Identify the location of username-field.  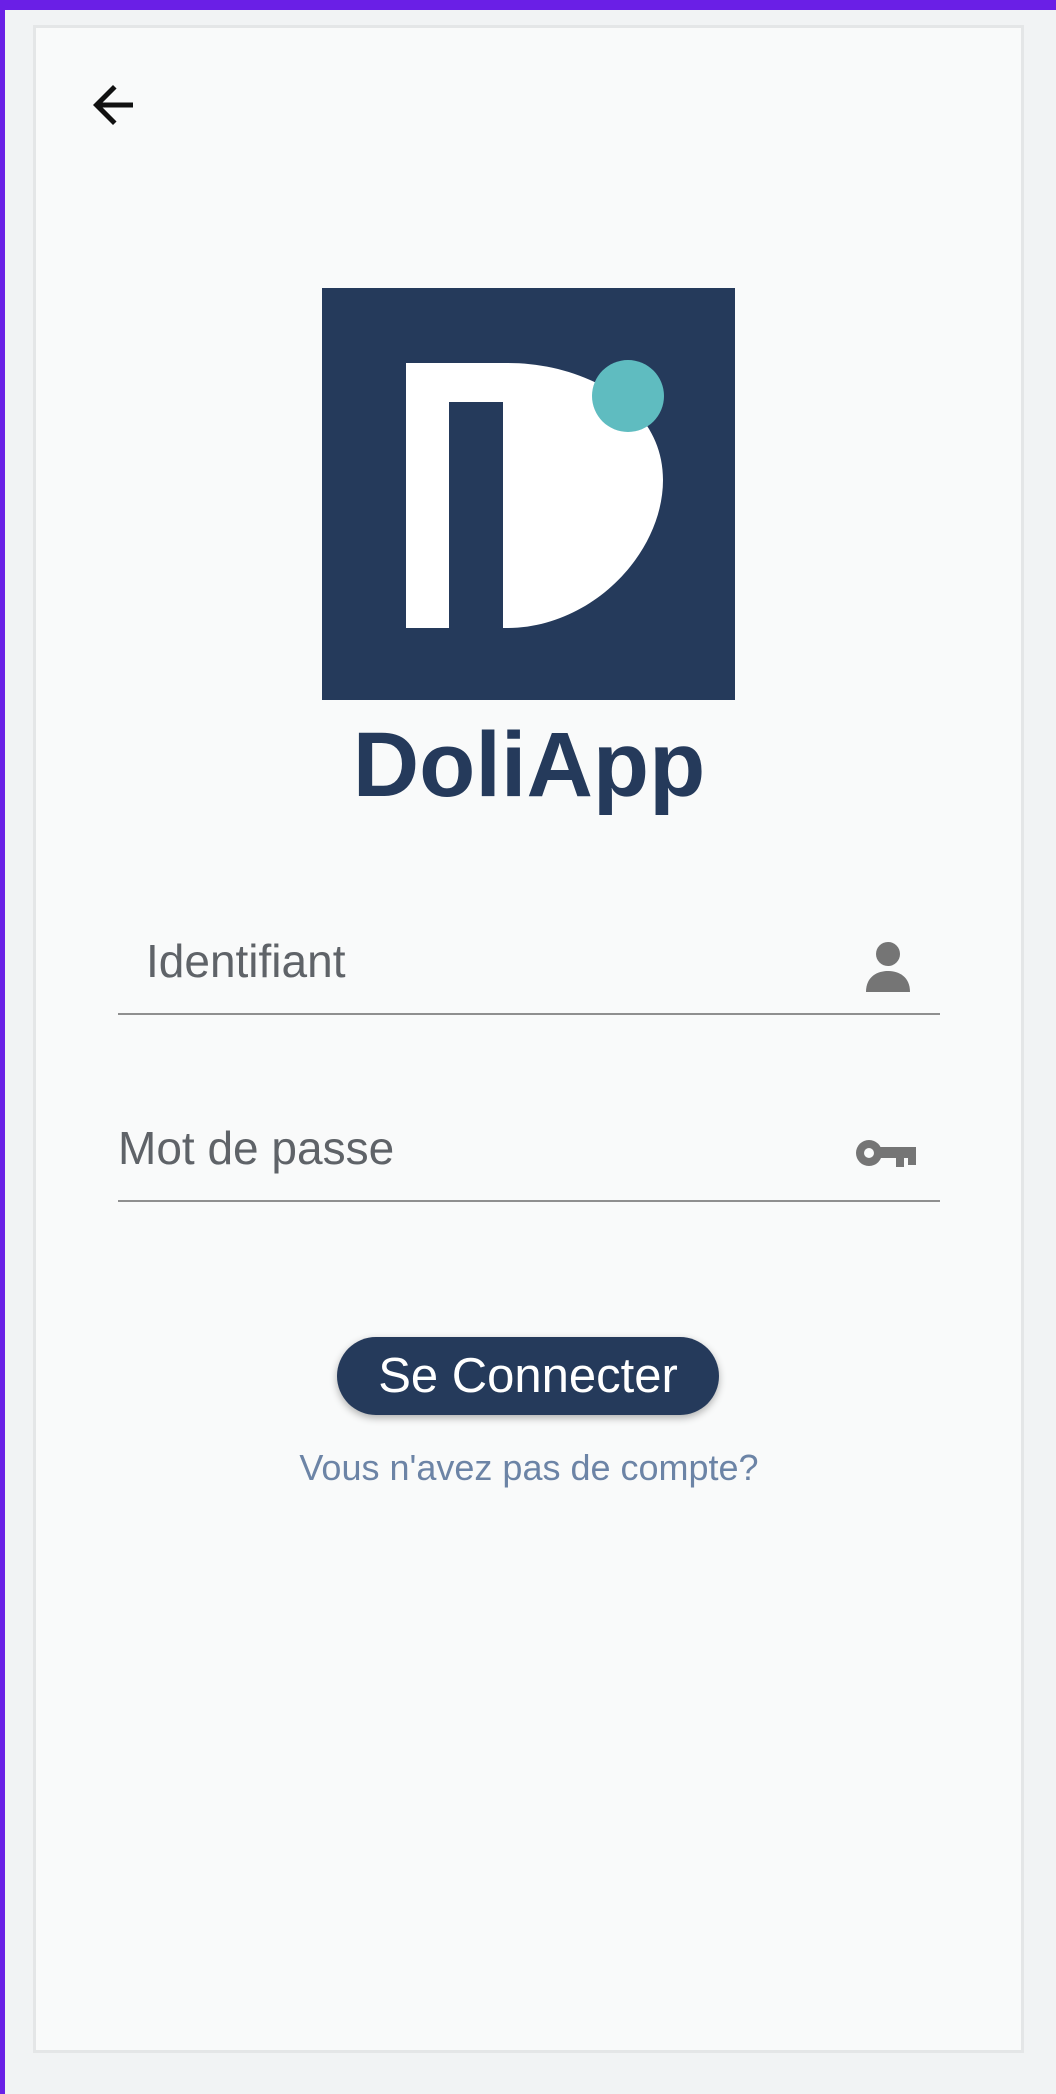
(529, 965).